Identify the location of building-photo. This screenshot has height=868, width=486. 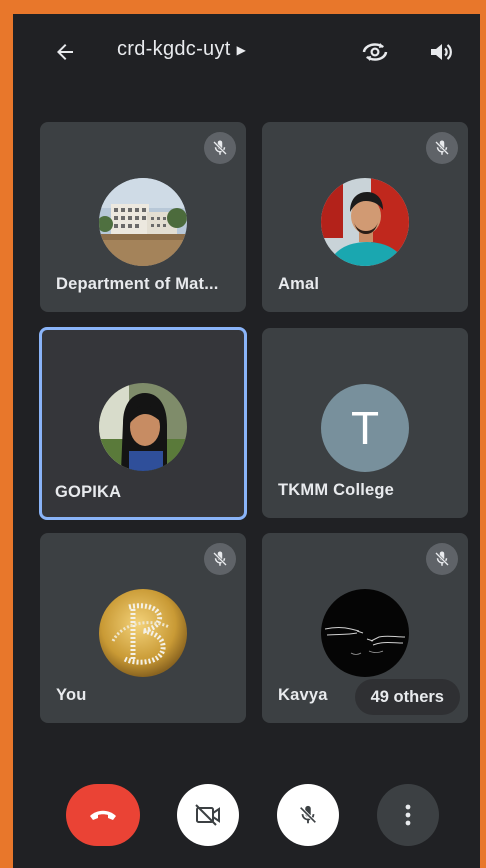
(143, 222).